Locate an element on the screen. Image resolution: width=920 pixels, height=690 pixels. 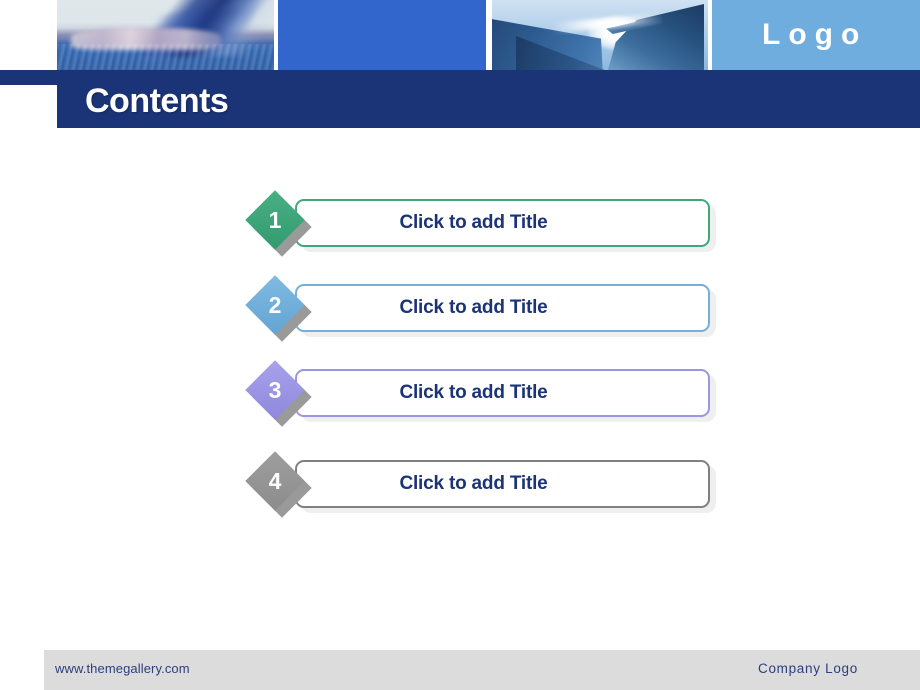
number-diamond-label: 1 is located at coordinates (275, 219).